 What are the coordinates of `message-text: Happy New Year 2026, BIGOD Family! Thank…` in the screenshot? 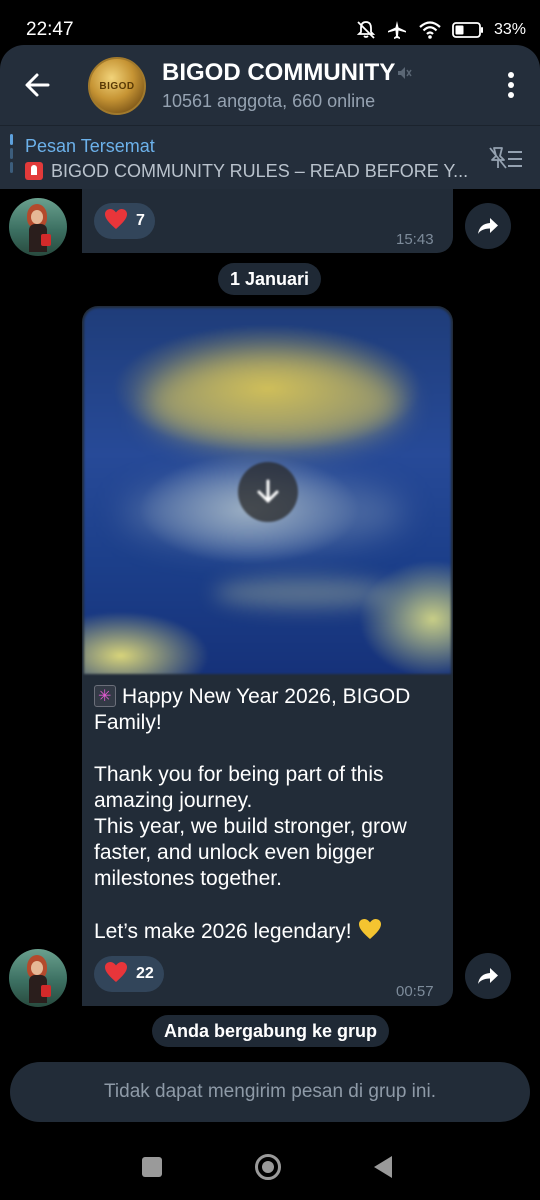 It's located at (266, 815).